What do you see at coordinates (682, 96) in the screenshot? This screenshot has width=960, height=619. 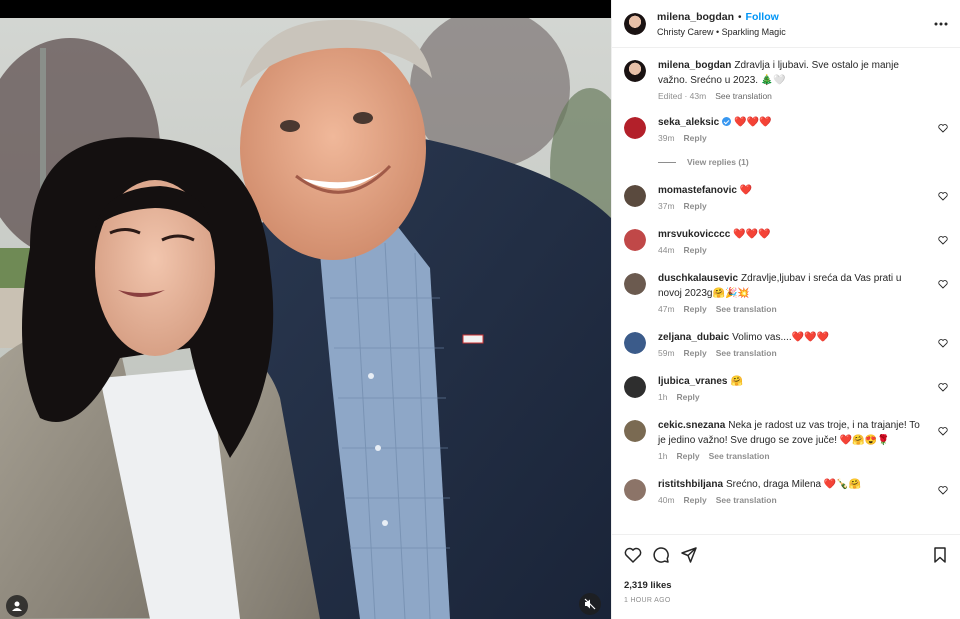 I see `caption-time: Edited · 43m` at bounding box center [682, 96].